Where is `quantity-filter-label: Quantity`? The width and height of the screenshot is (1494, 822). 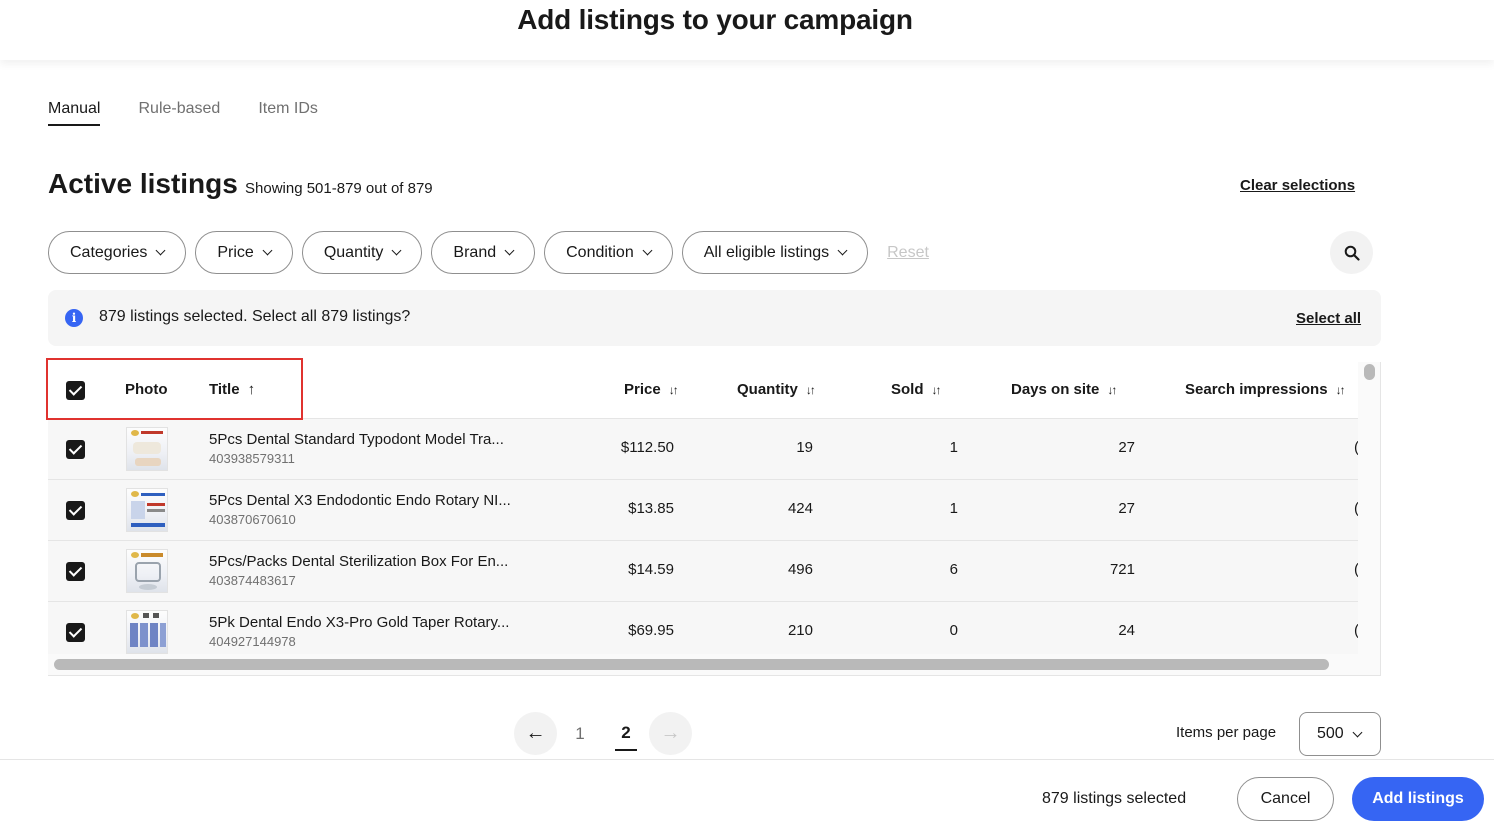 quantity-filter-label: Quantity is located at coordinates (353, 252).